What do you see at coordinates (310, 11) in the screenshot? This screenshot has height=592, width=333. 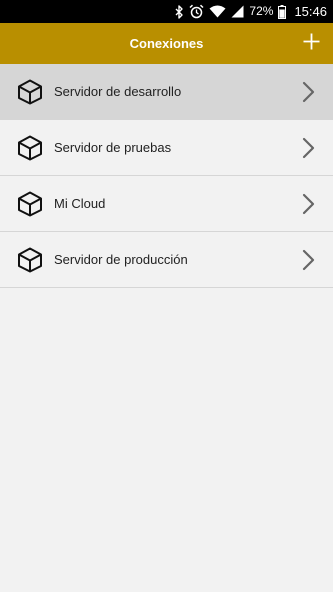 I see `status-time: 15:46` at bounding box center [310, 11].